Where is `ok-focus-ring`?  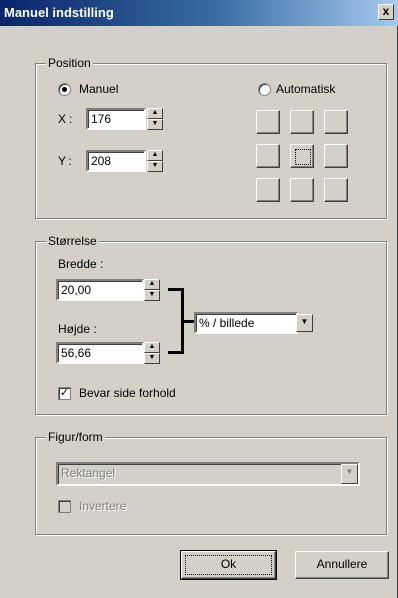 ok-focus-ring is located at coordinates (228, 565).